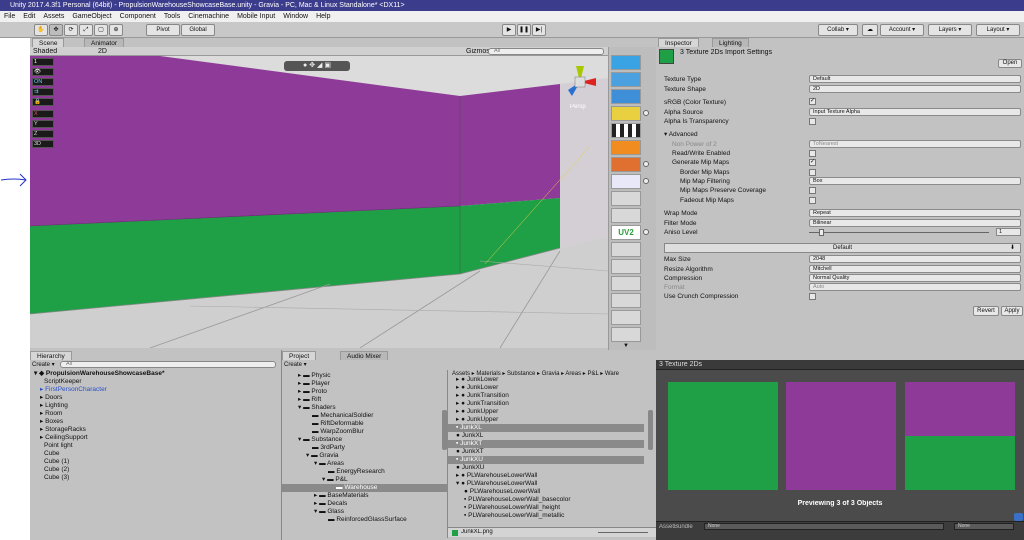  Describe the element at coordinates (43, 114) in the screenshot. I see `side-button-x: X` at that location.